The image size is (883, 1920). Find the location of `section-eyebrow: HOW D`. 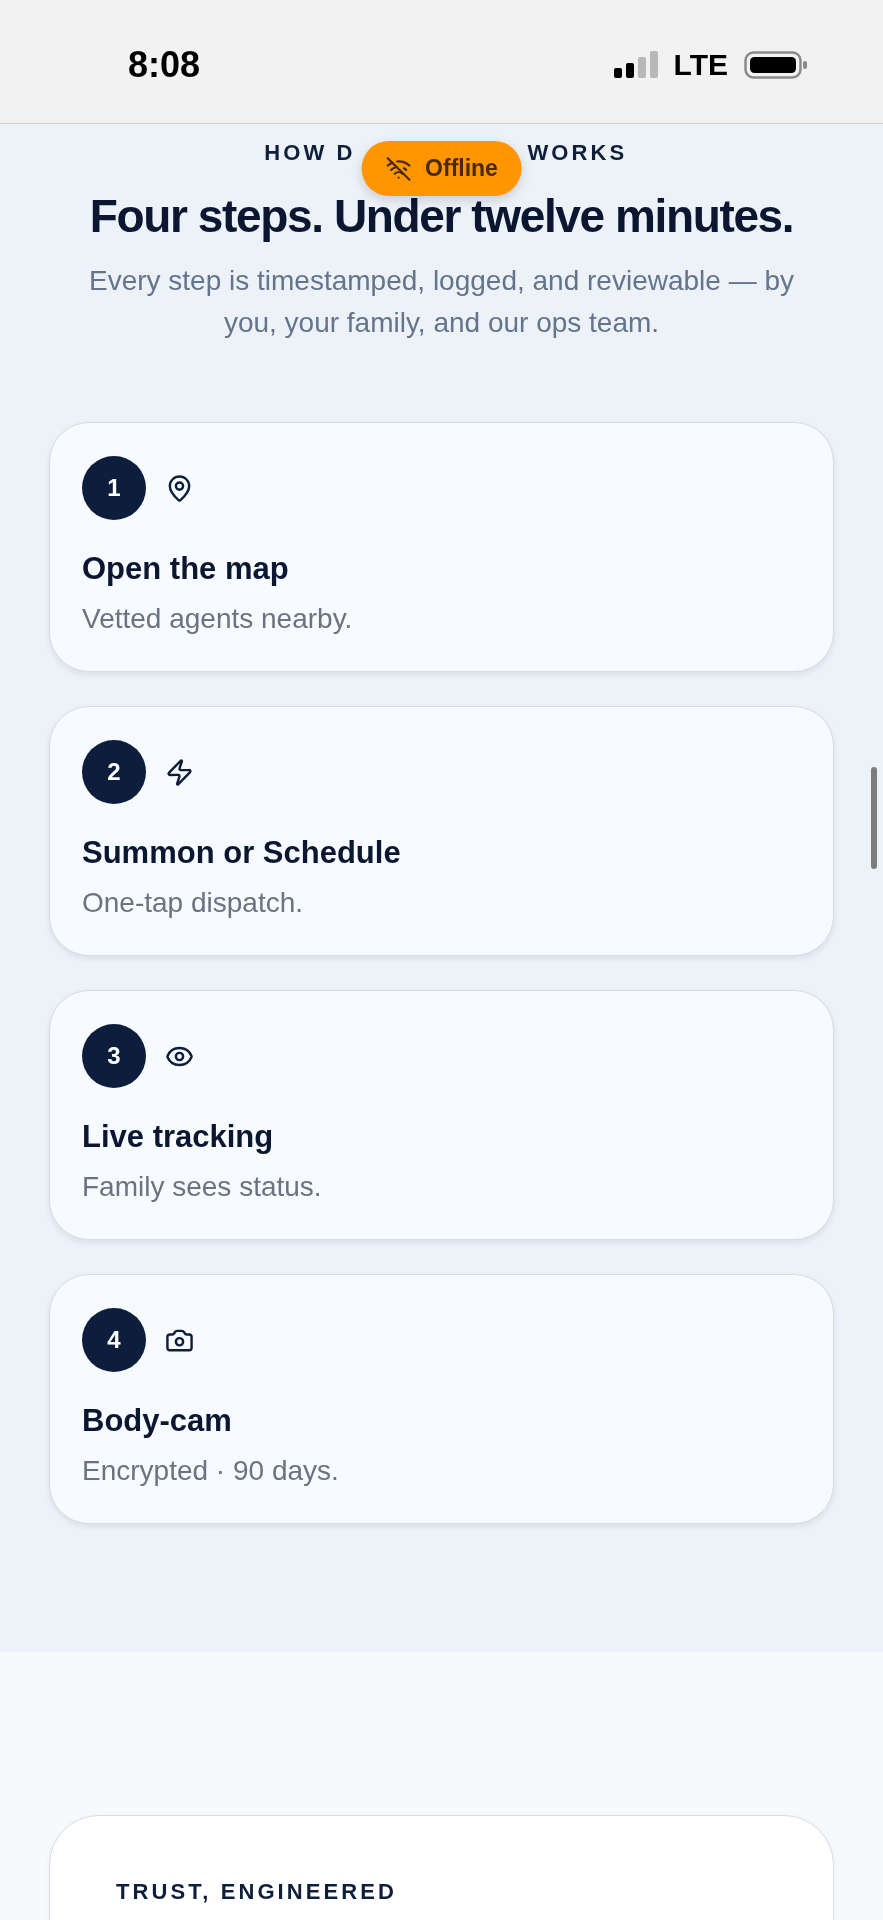

section-eyebrow: HOW D is located at coordinates (310, 153).